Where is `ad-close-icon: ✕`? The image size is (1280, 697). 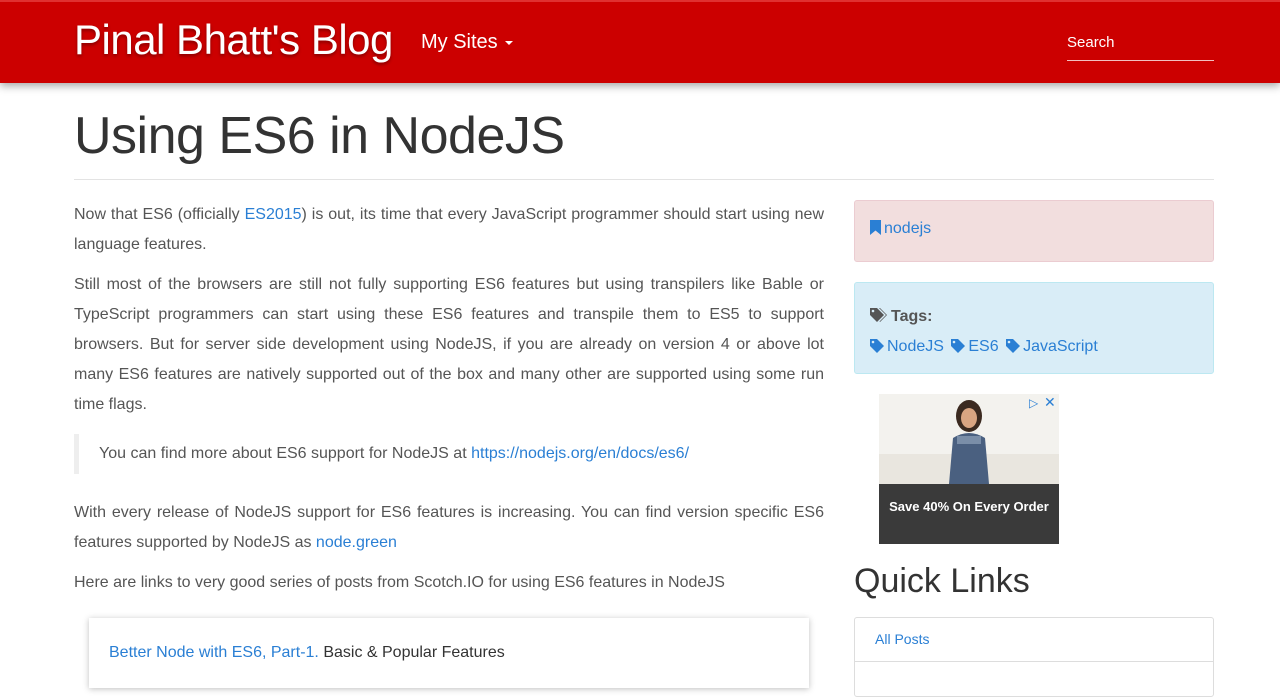 ad-close-icon: ✕ is located at coordinates (1050, 402).